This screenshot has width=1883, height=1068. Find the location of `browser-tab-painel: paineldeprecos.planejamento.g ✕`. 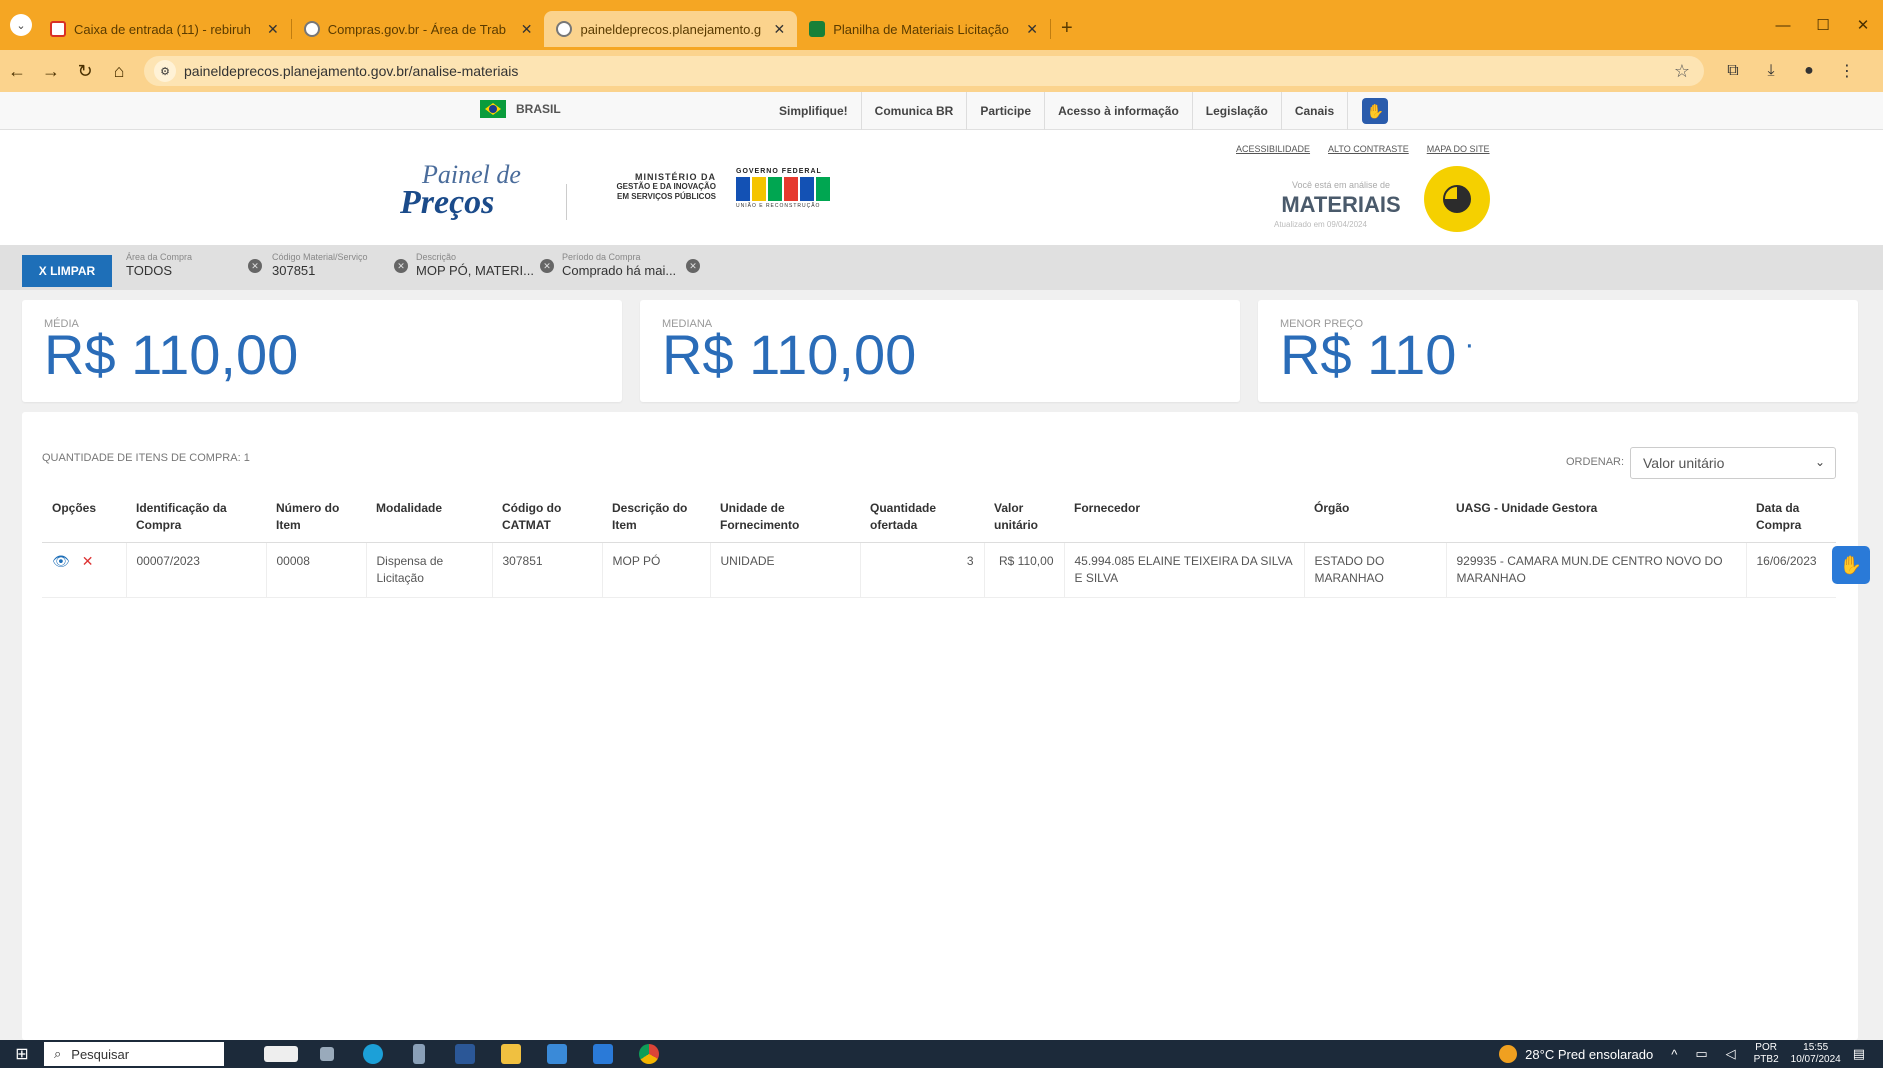

browser-tab-painel: paineldeprecos.planejamento.g ✕ is located at coordinates (671, 29).